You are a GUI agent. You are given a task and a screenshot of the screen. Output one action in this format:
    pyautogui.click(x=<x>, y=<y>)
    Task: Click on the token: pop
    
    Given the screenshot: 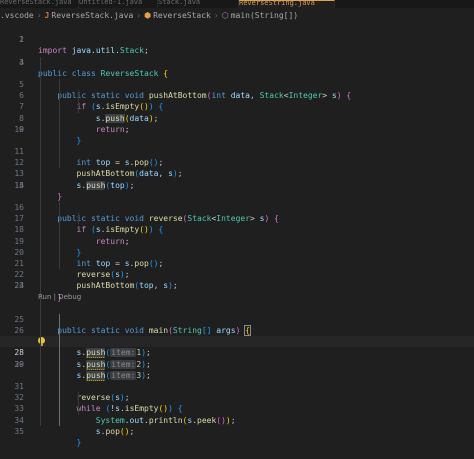 What is the action you would take?
    pyautogui.click(x=112, y=431)
    